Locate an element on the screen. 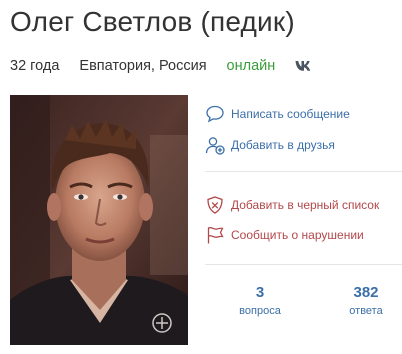  questions-count: 3 is located at coordinates (260, 292).